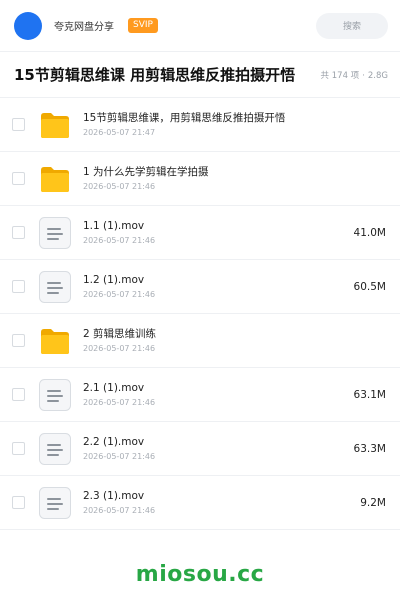 The image size is (400, 600). I want to click on file-info: 2.3 (1).mov 2026-05-07 21:46, so click(217, 502).